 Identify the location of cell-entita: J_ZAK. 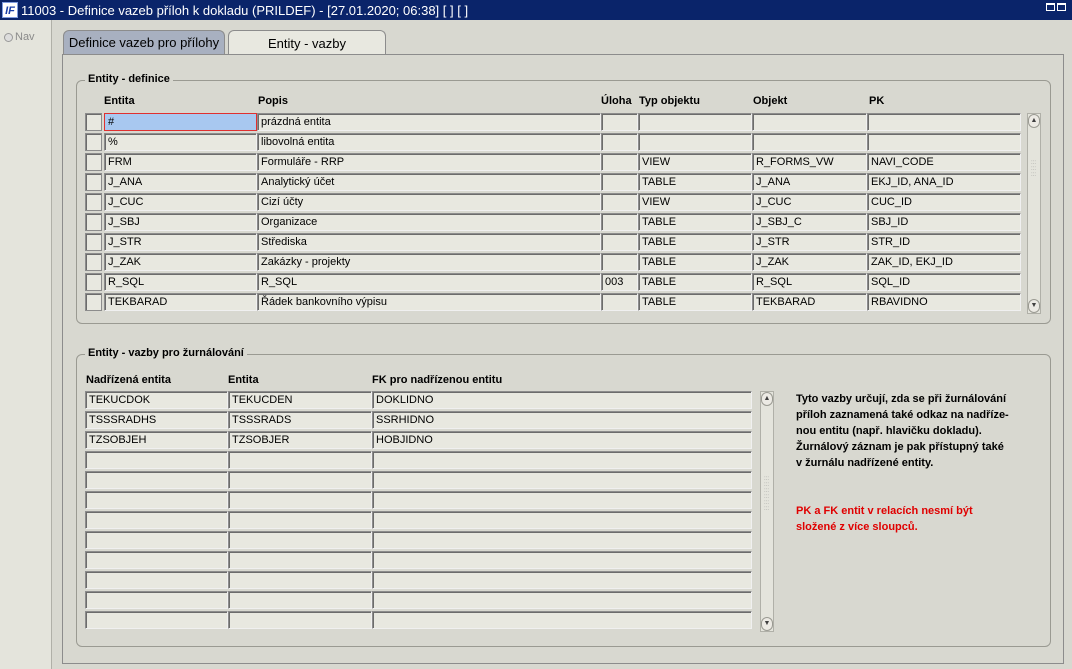
(180, 262).